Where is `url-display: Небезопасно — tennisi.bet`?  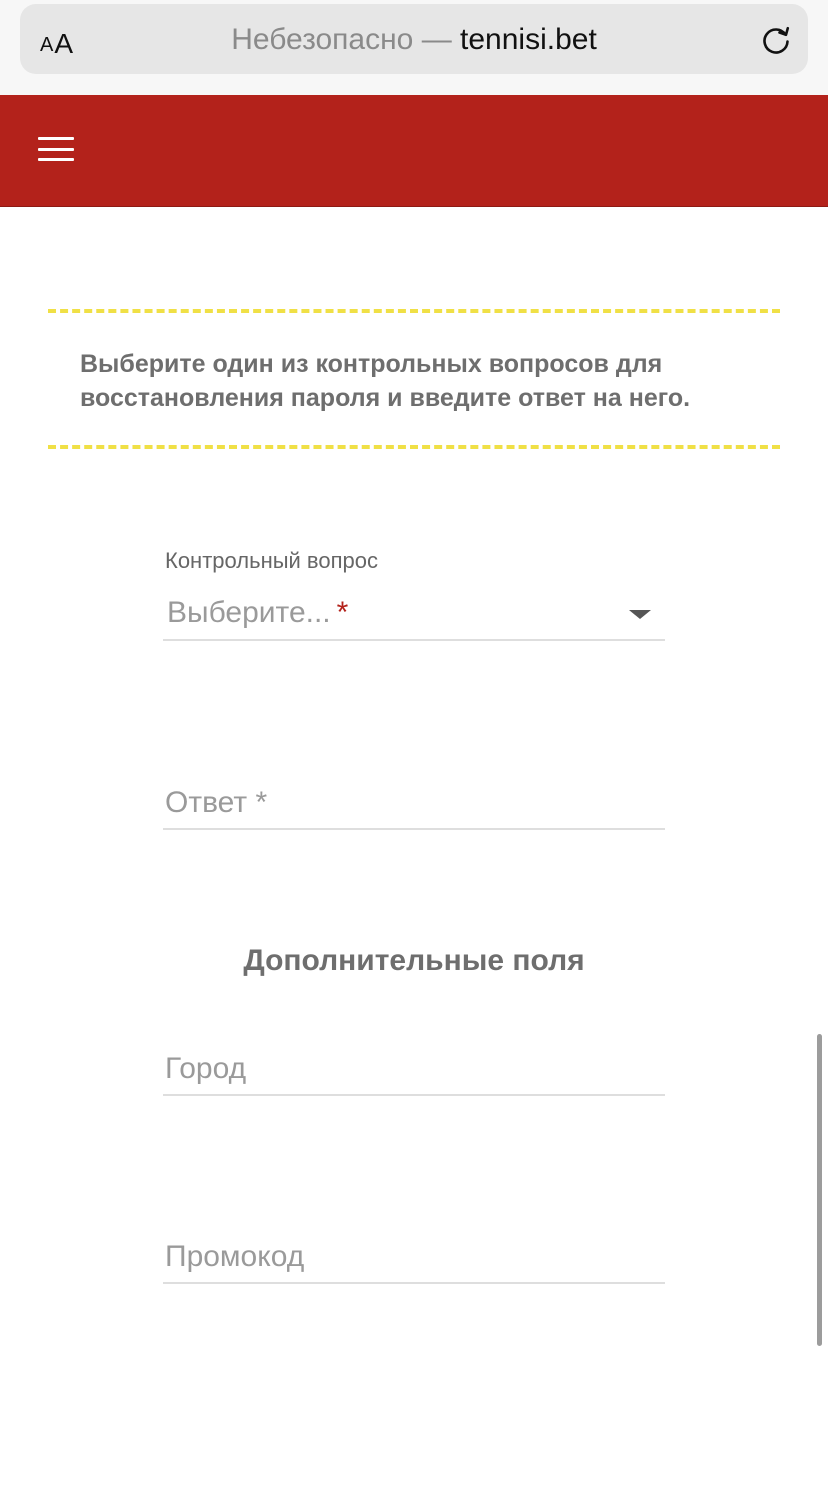 url-display: Небезопасно — tennisi.bet is located at coordinates (414, 40).